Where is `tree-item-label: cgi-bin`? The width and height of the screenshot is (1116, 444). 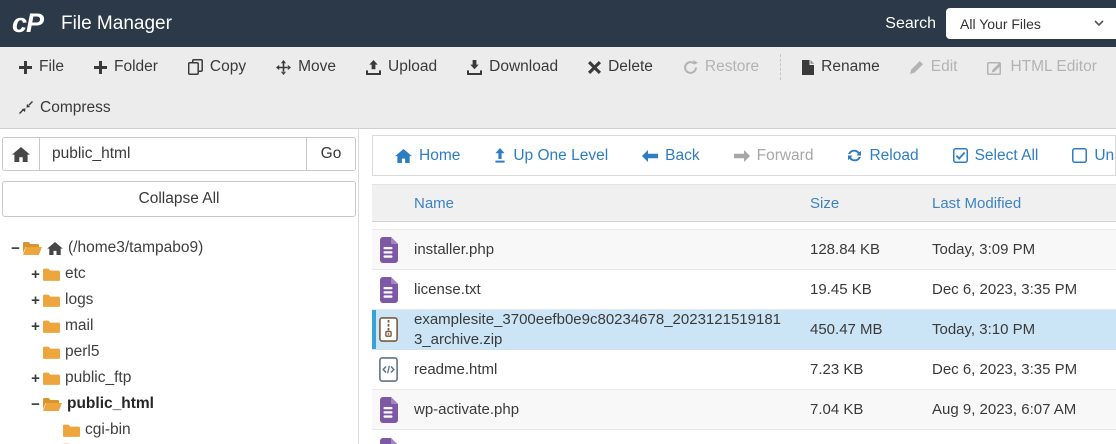
tree-item-label: cgi-bin is located at coordinates (108, 429).